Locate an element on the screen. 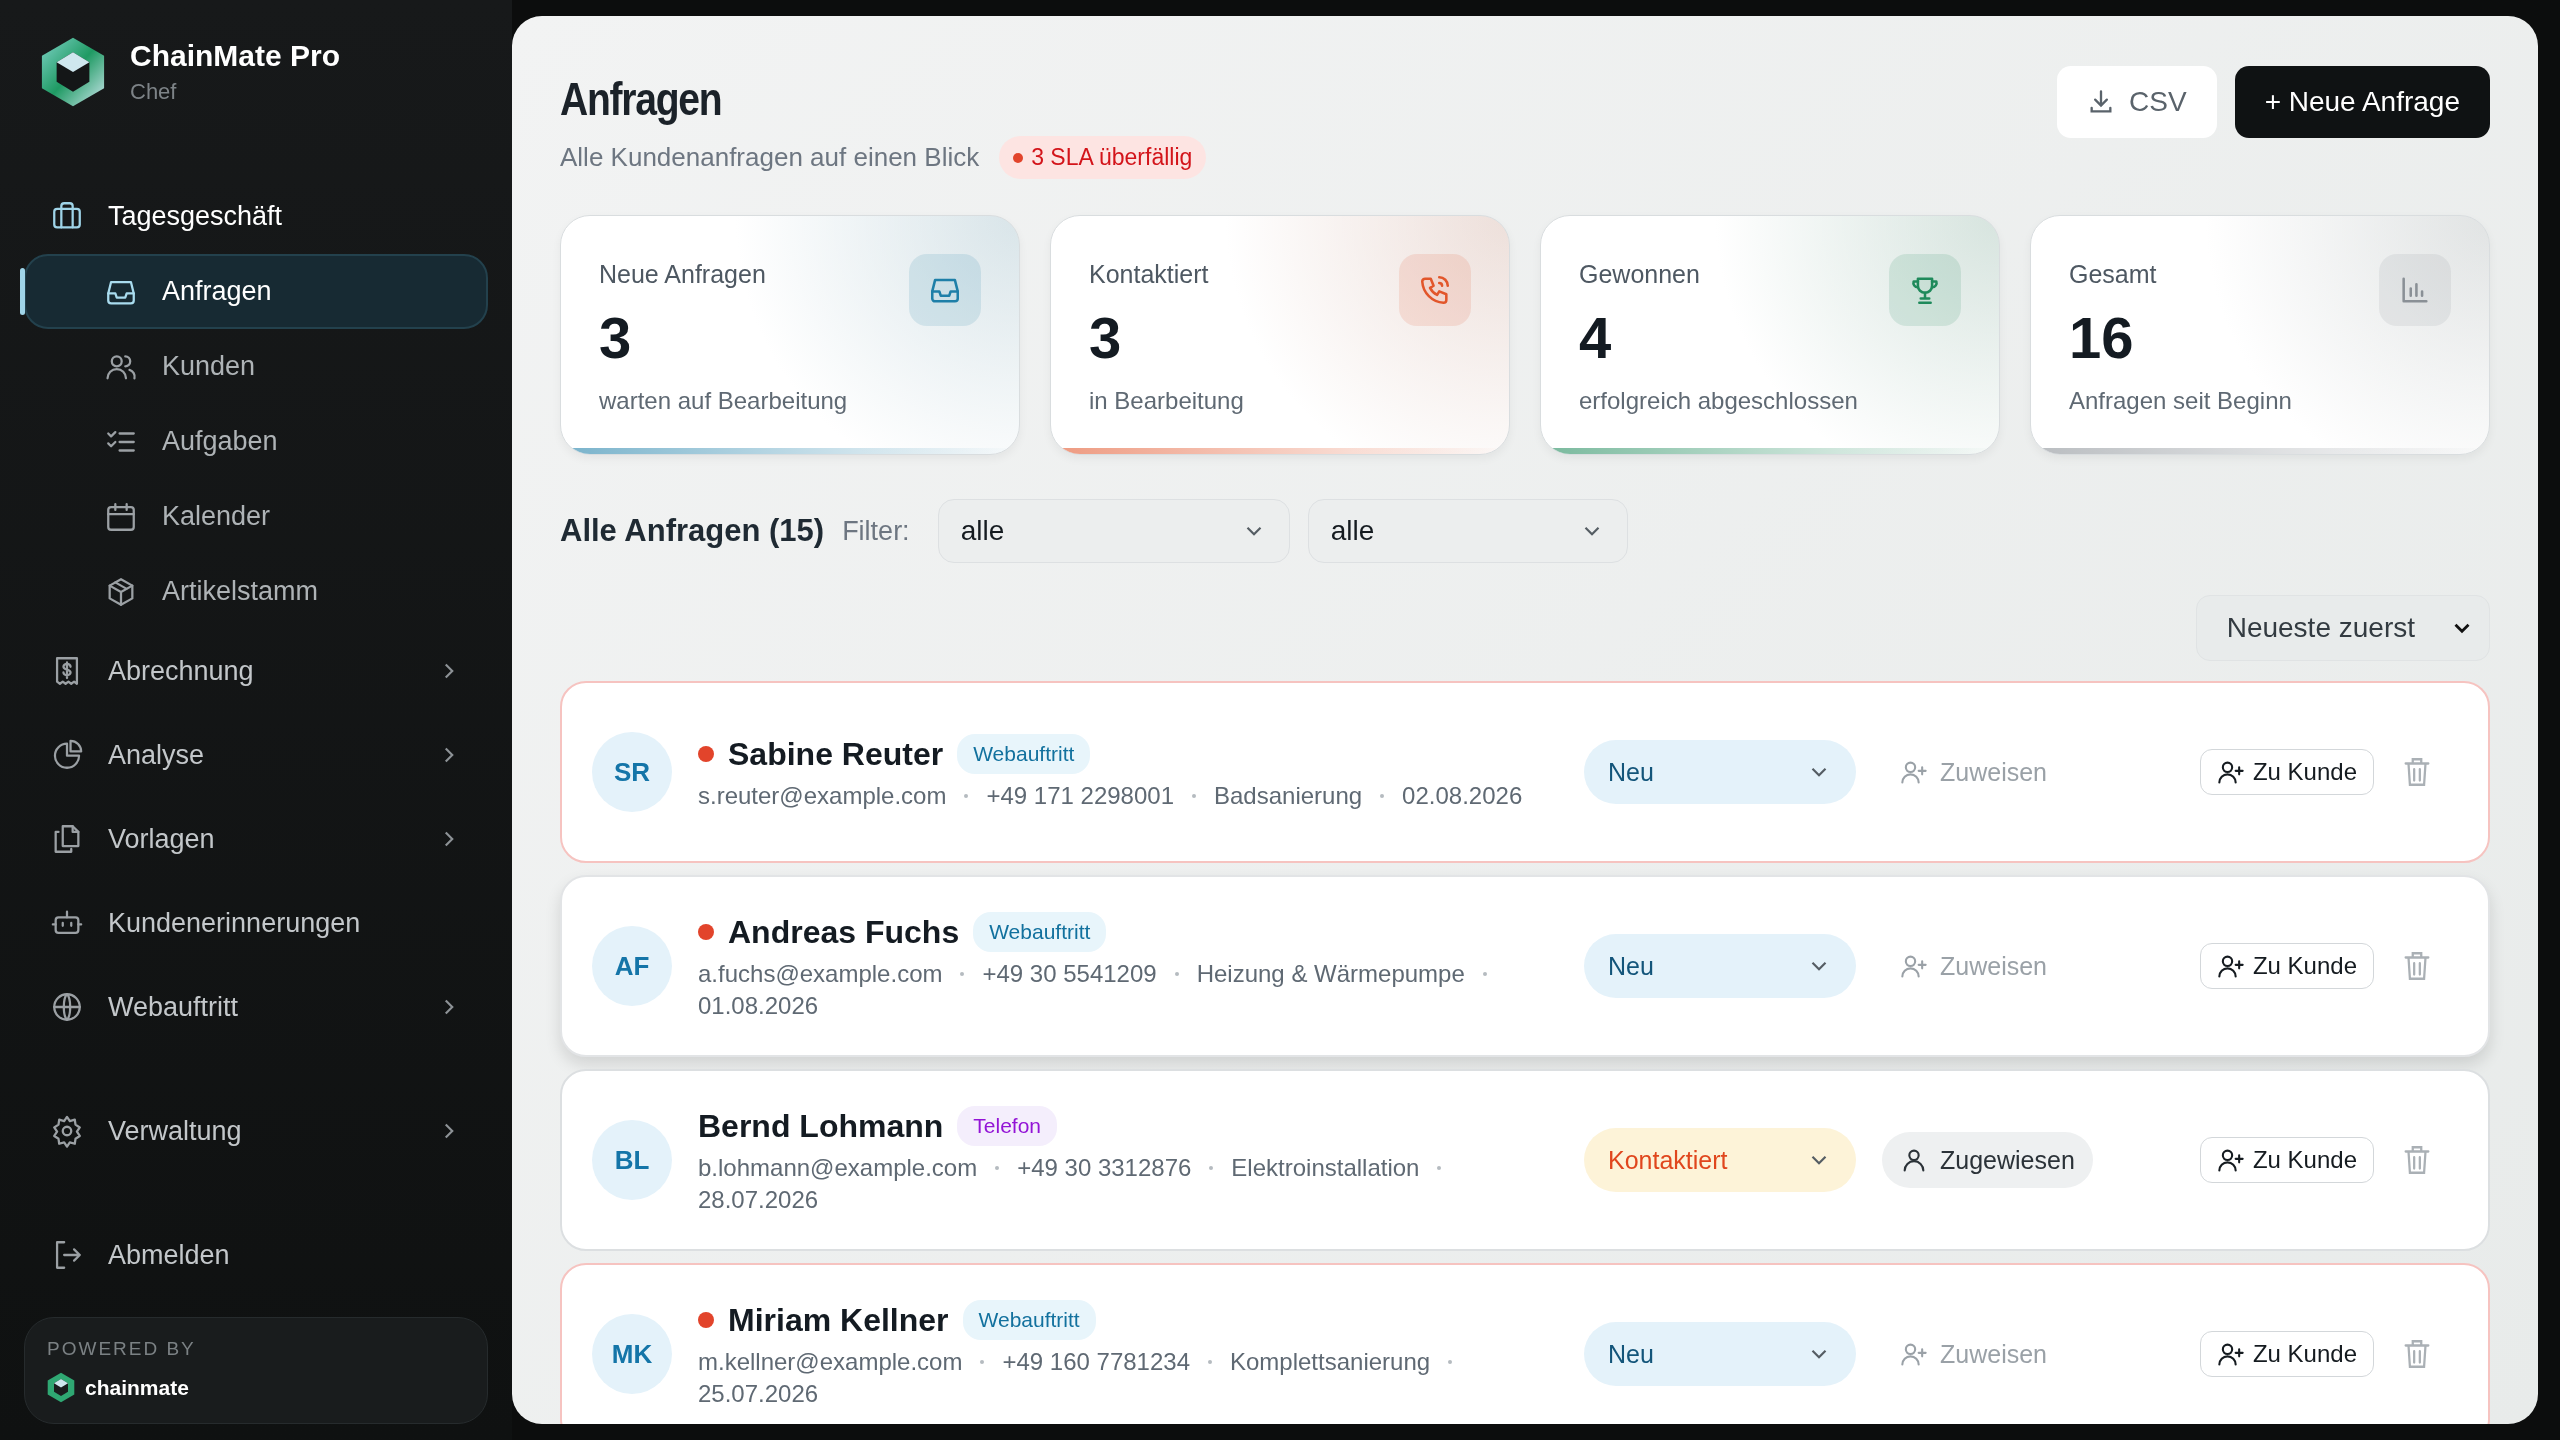  stat-label: Neue Anfragen is located at coordinates (682, 274).